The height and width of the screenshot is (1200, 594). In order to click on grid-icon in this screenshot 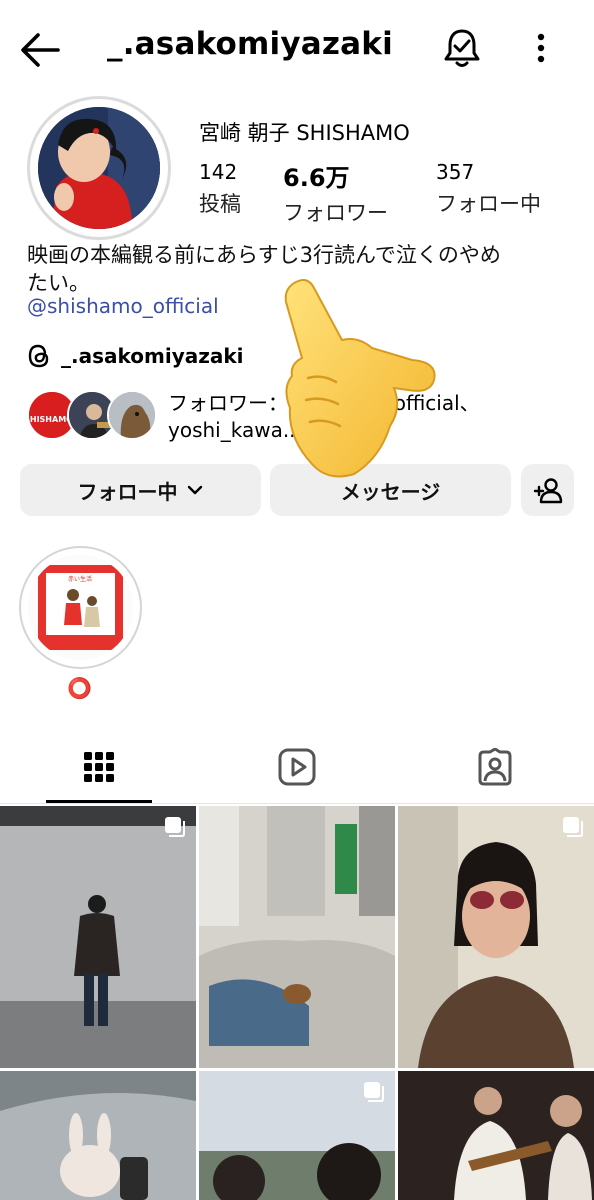, I will do `click(99, 767)`.